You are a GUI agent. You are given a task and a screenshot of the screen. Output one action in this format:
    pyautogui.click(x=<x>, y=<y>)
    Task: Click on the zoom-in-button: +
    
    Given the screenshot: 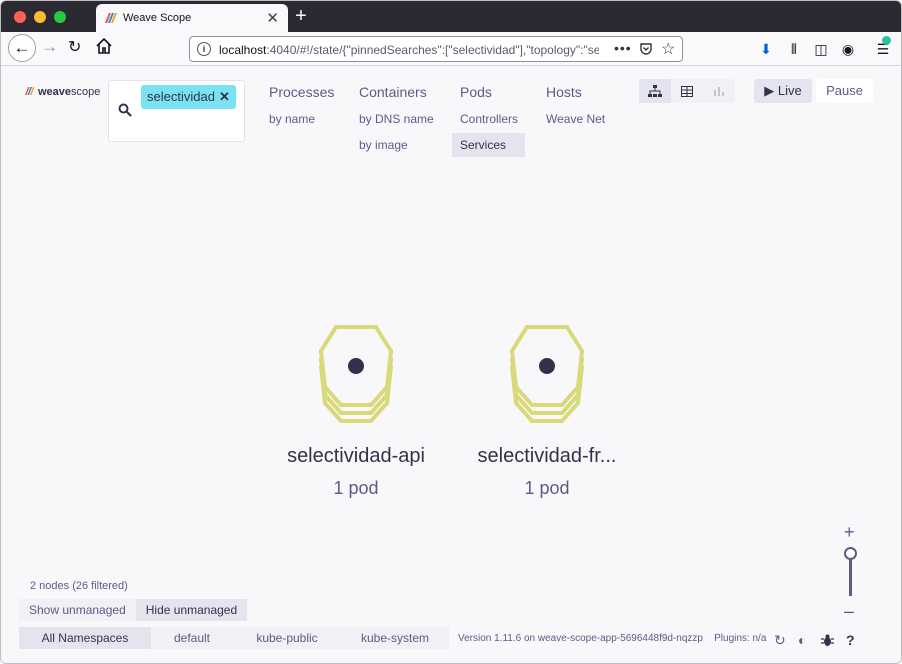 What is the action you would take?
    pyautogui.click(x=849, y=532)
    